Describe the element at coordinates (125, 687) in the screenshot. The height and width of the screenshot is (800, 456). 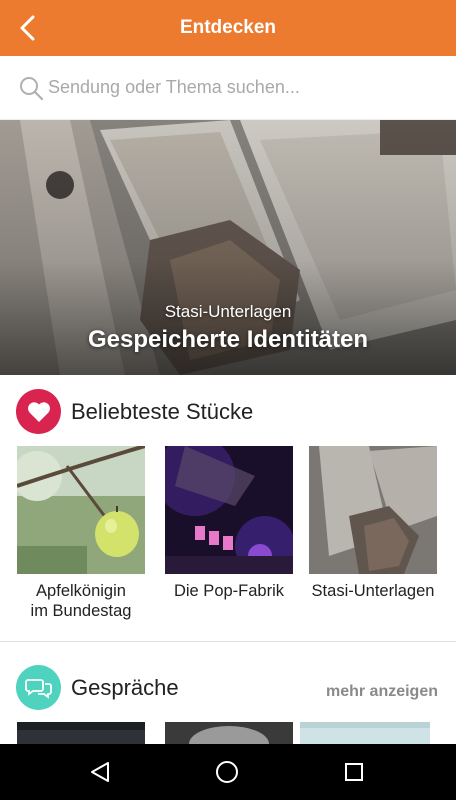
I see `talks-section-title: Gespräche` at that location.